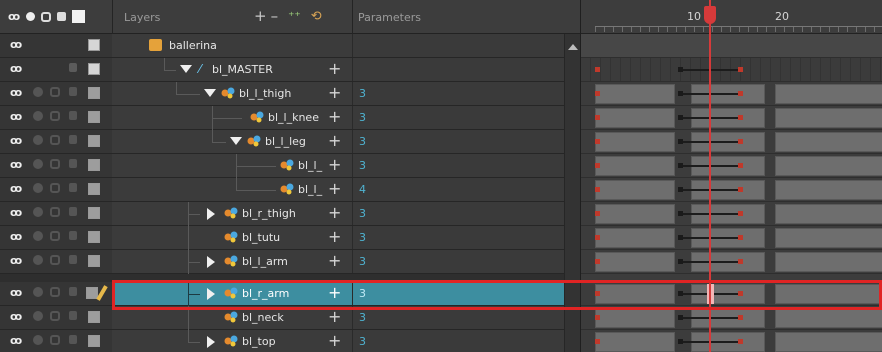 The width and height of the screenshot is (882, 352). I want to click on playhead, so click(710, 176).